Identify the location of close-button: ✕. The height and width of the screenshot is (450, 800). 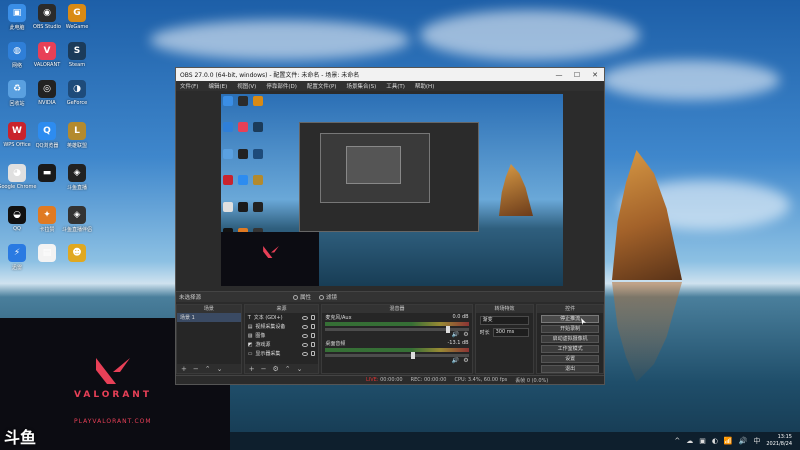
(595, 75).